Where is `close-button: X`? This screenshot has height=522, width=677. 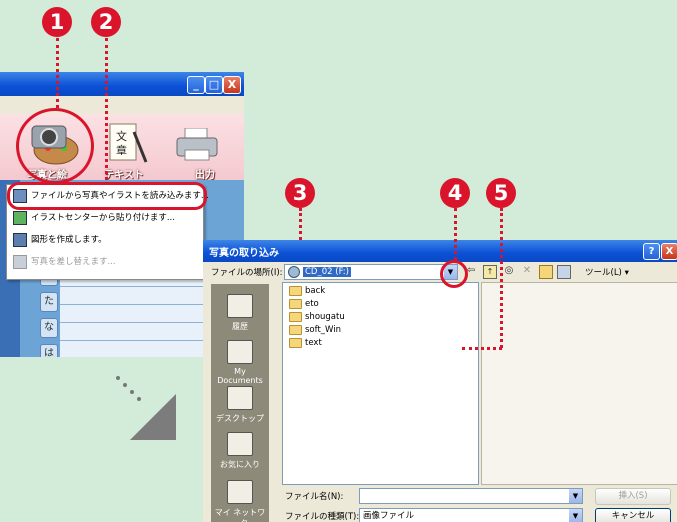 close-button: X is located at coordinates (232, 85).